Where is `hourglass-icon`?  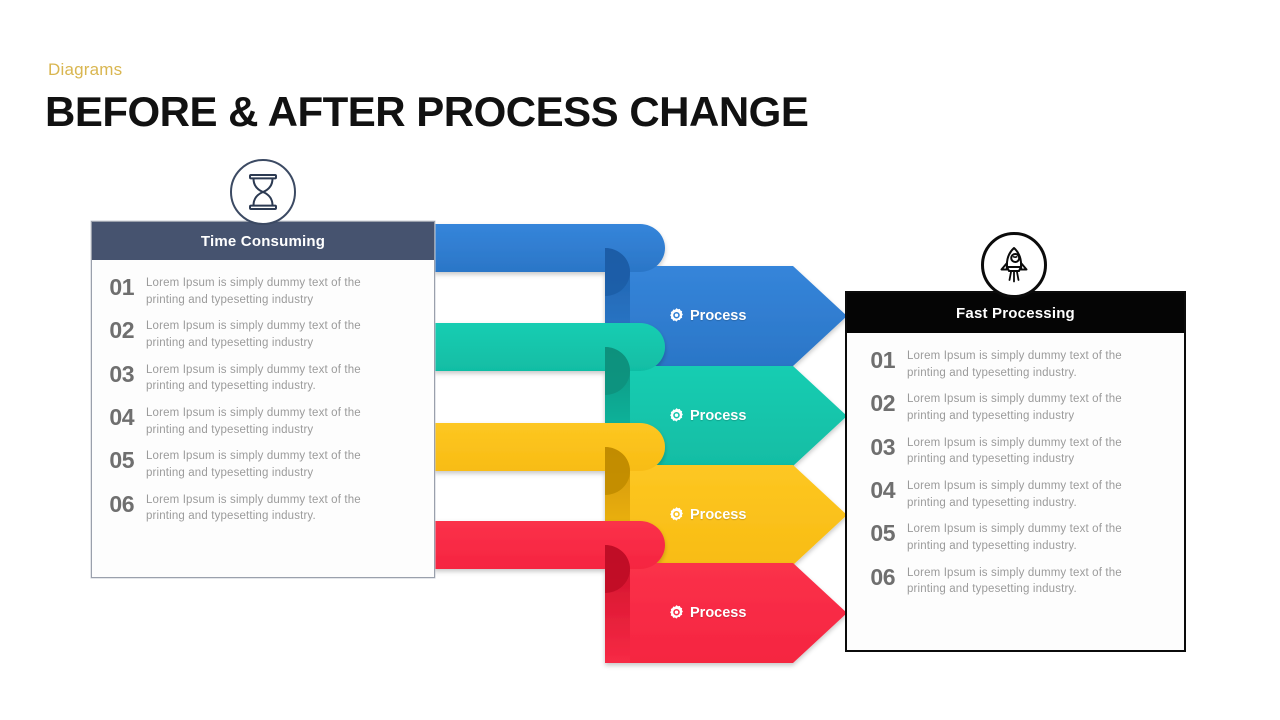 hourglass-icon is located at coordinates (263, 192).